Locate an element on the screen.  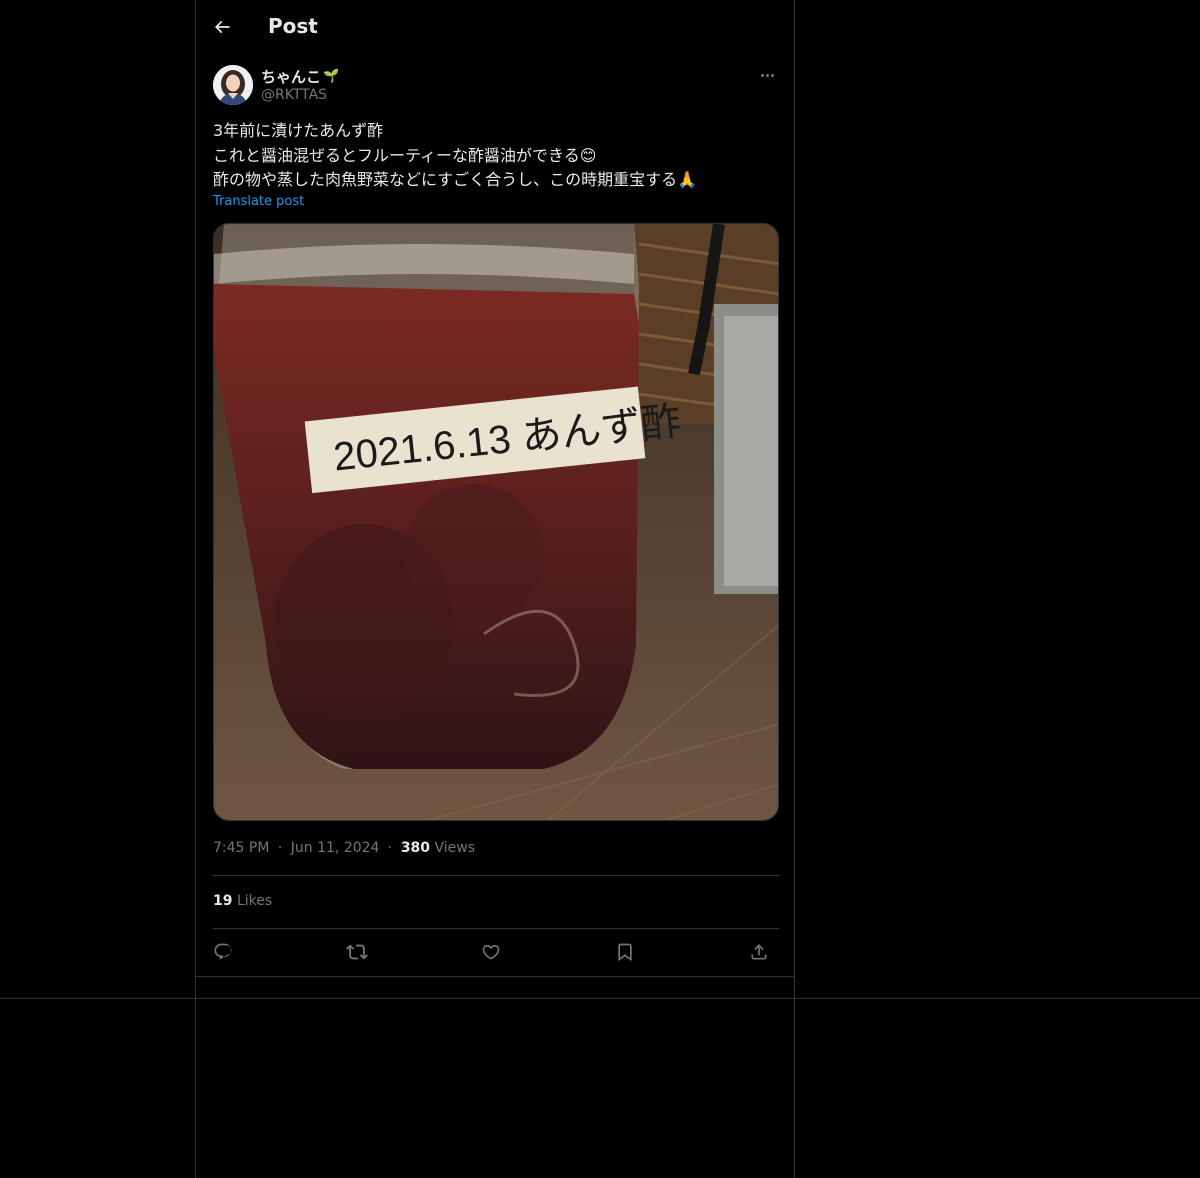
arrow-left-icon is located at coordinates (222, 27).